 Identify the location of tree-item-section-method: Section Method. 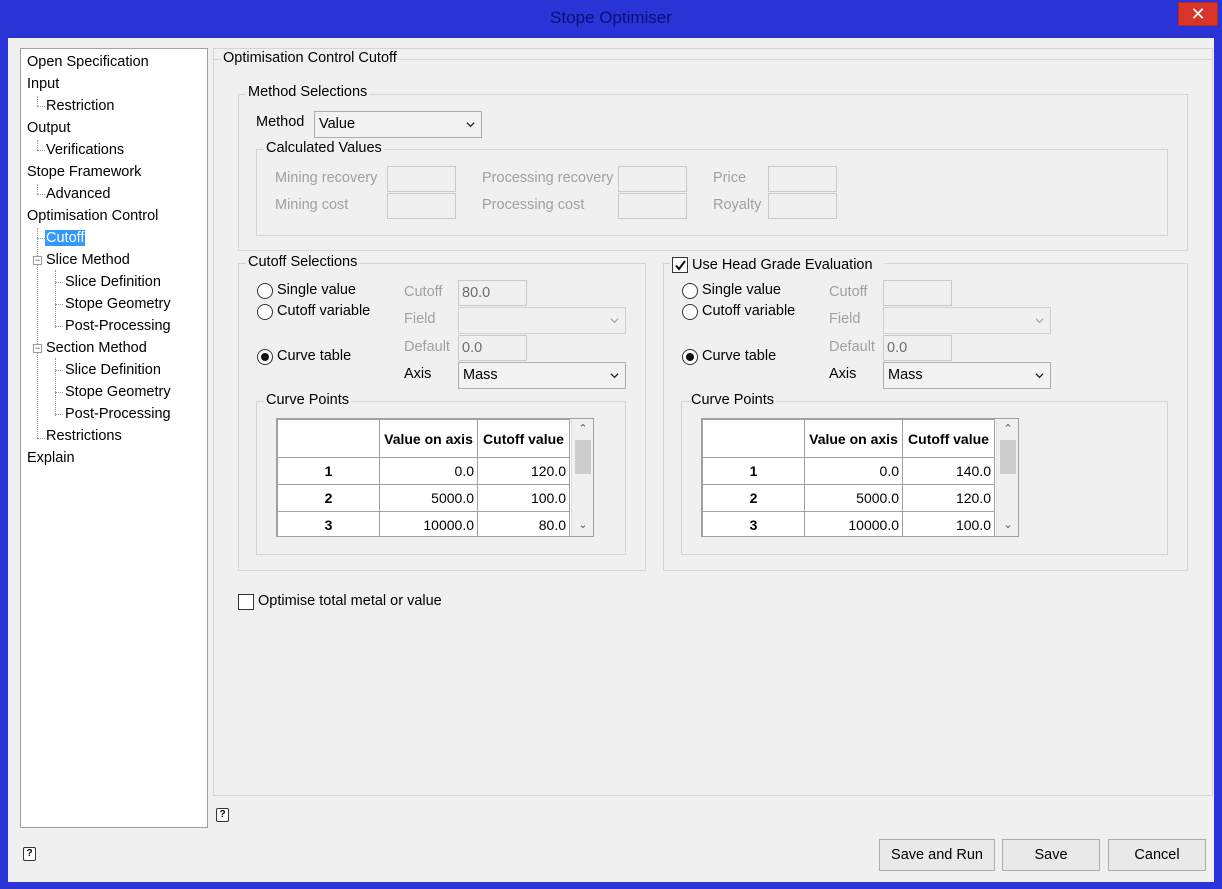
(96, 348).